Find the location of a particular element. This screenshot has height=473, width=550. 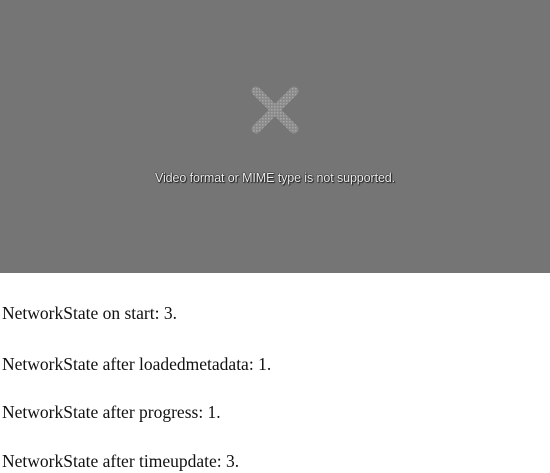

log-line-loadedmetadata: NetworkState after loadedmetadata: 1. is located at coordinates (137, 364).